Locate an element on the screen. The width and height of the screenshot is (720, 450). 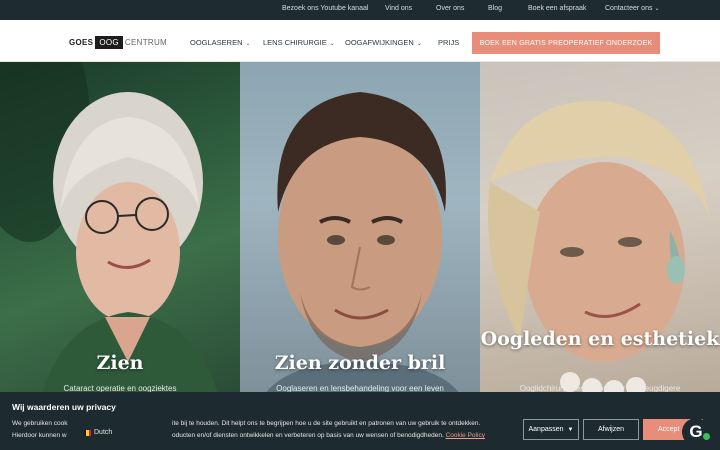
logo-text-goes: GOES is located at coordinates (81, 42).